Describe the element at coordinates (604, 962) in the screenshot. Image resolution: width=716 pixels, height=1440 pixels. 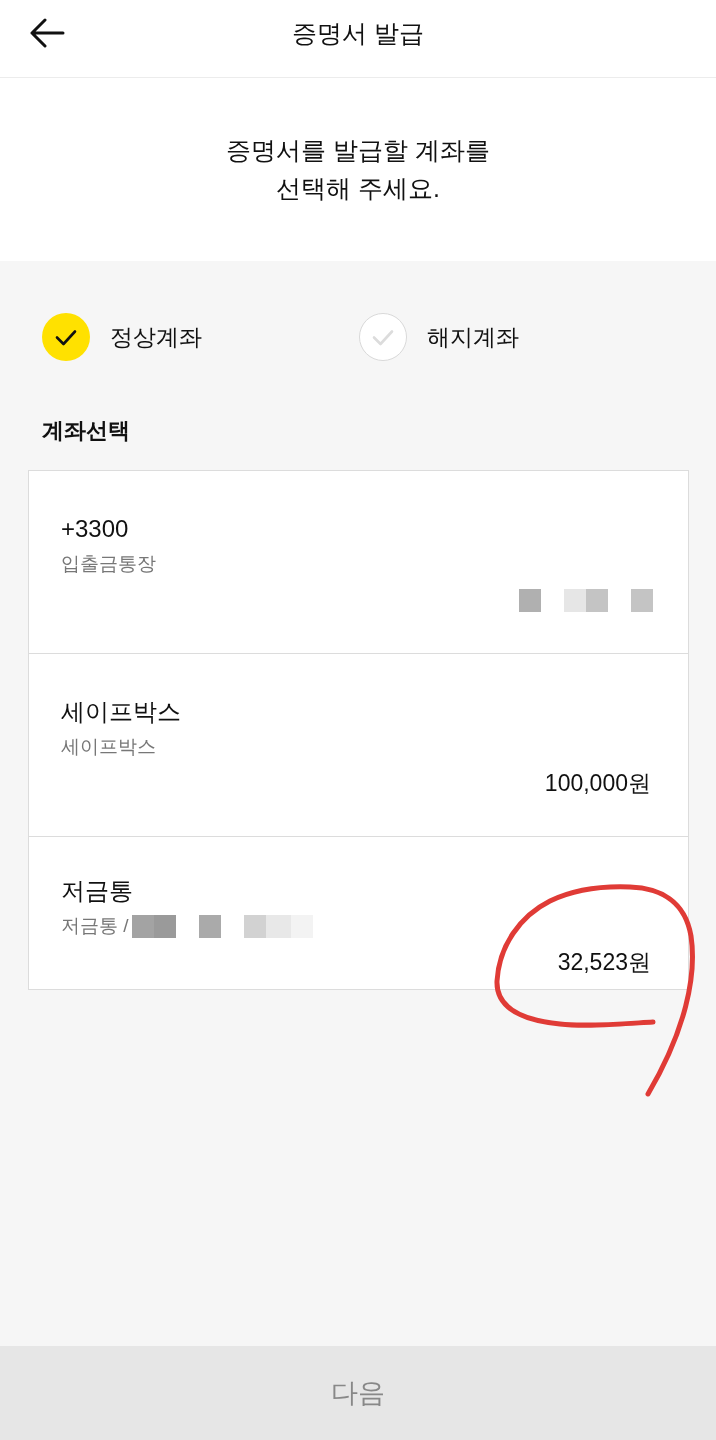
I see `account-balance: 32,523원` at that location.